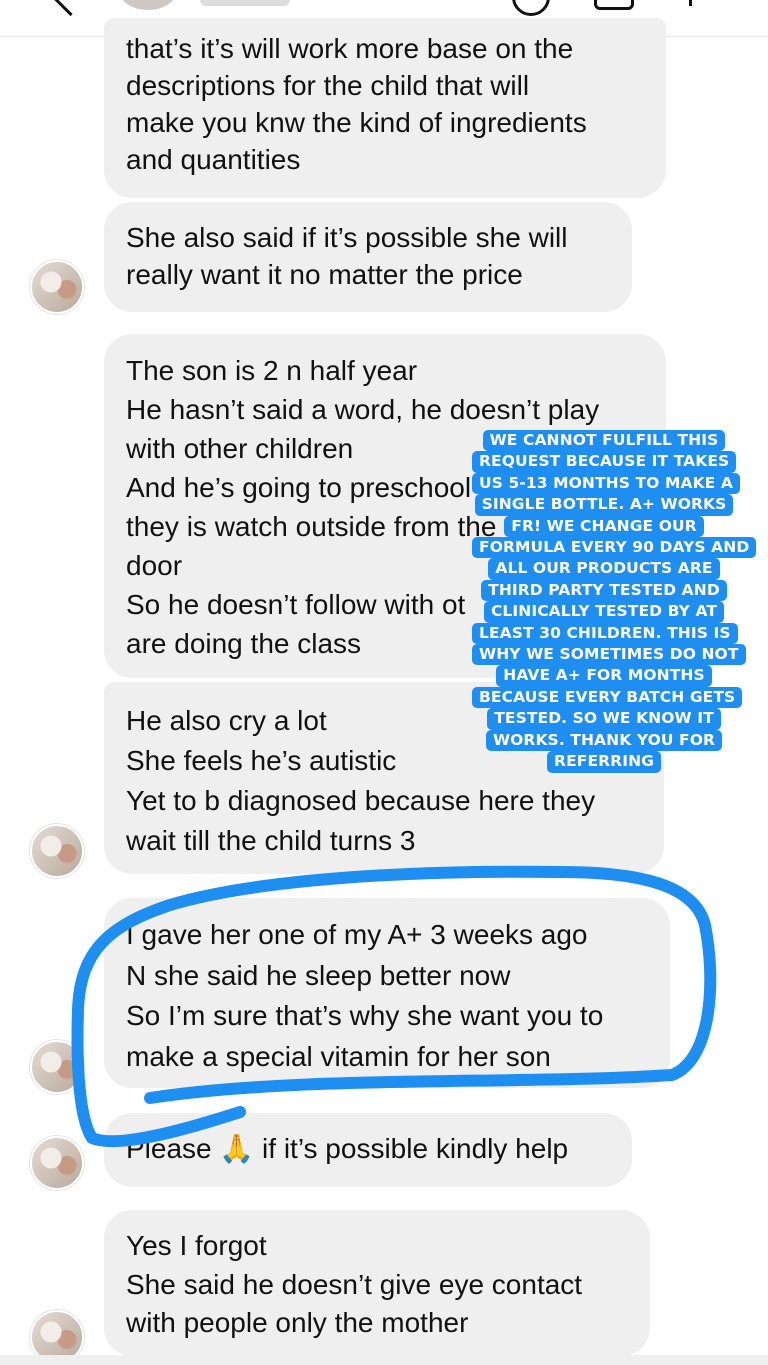 This screenshot has width=768, height=1365. Describe the element at coordinates (354, 1284) in the screenshot. I see `message-text-line: She said he doesn’t give eye contact` at that location.